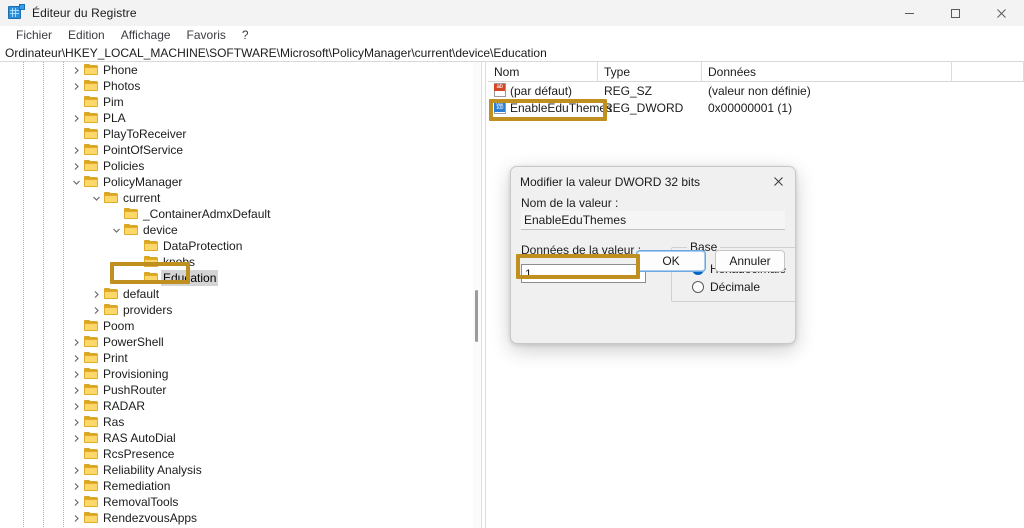  What do you see at coordinates (84, 12) in the screenshot?
I see `window-title: Éditeur du Registre` at bounding box center [84, 12].